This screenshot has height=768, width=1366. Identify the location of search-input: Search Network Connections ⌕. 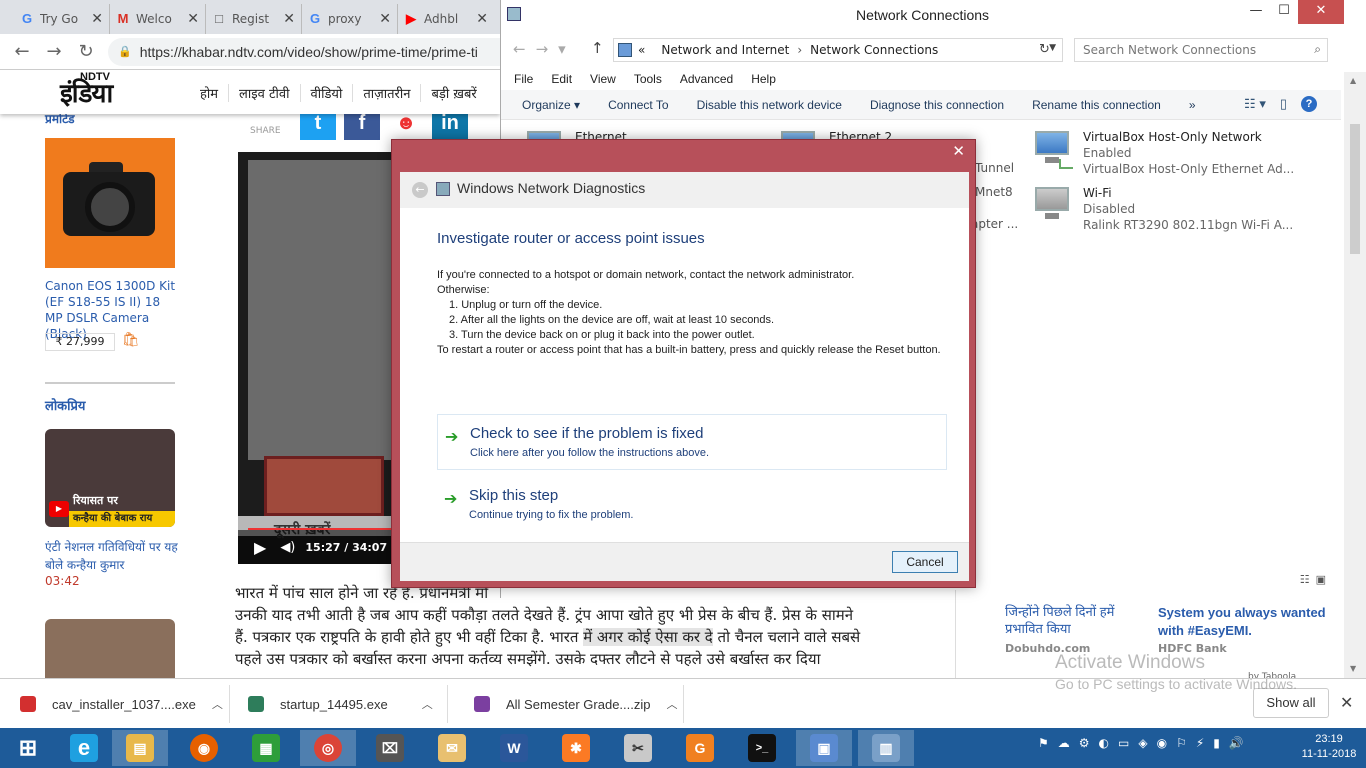
(1201, 50).